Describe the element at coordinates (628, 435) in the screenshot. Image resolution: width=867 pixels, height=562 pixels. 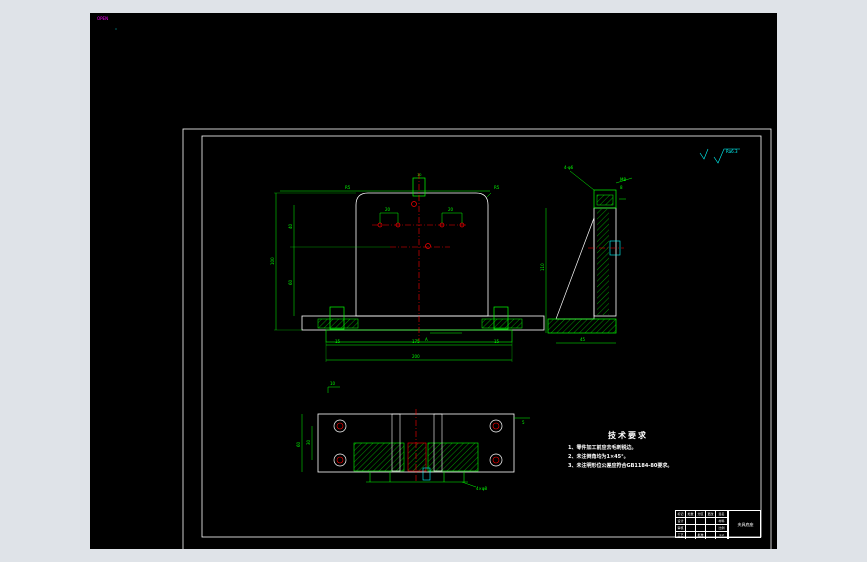
I see `tech-title: 技术要求` at that location.